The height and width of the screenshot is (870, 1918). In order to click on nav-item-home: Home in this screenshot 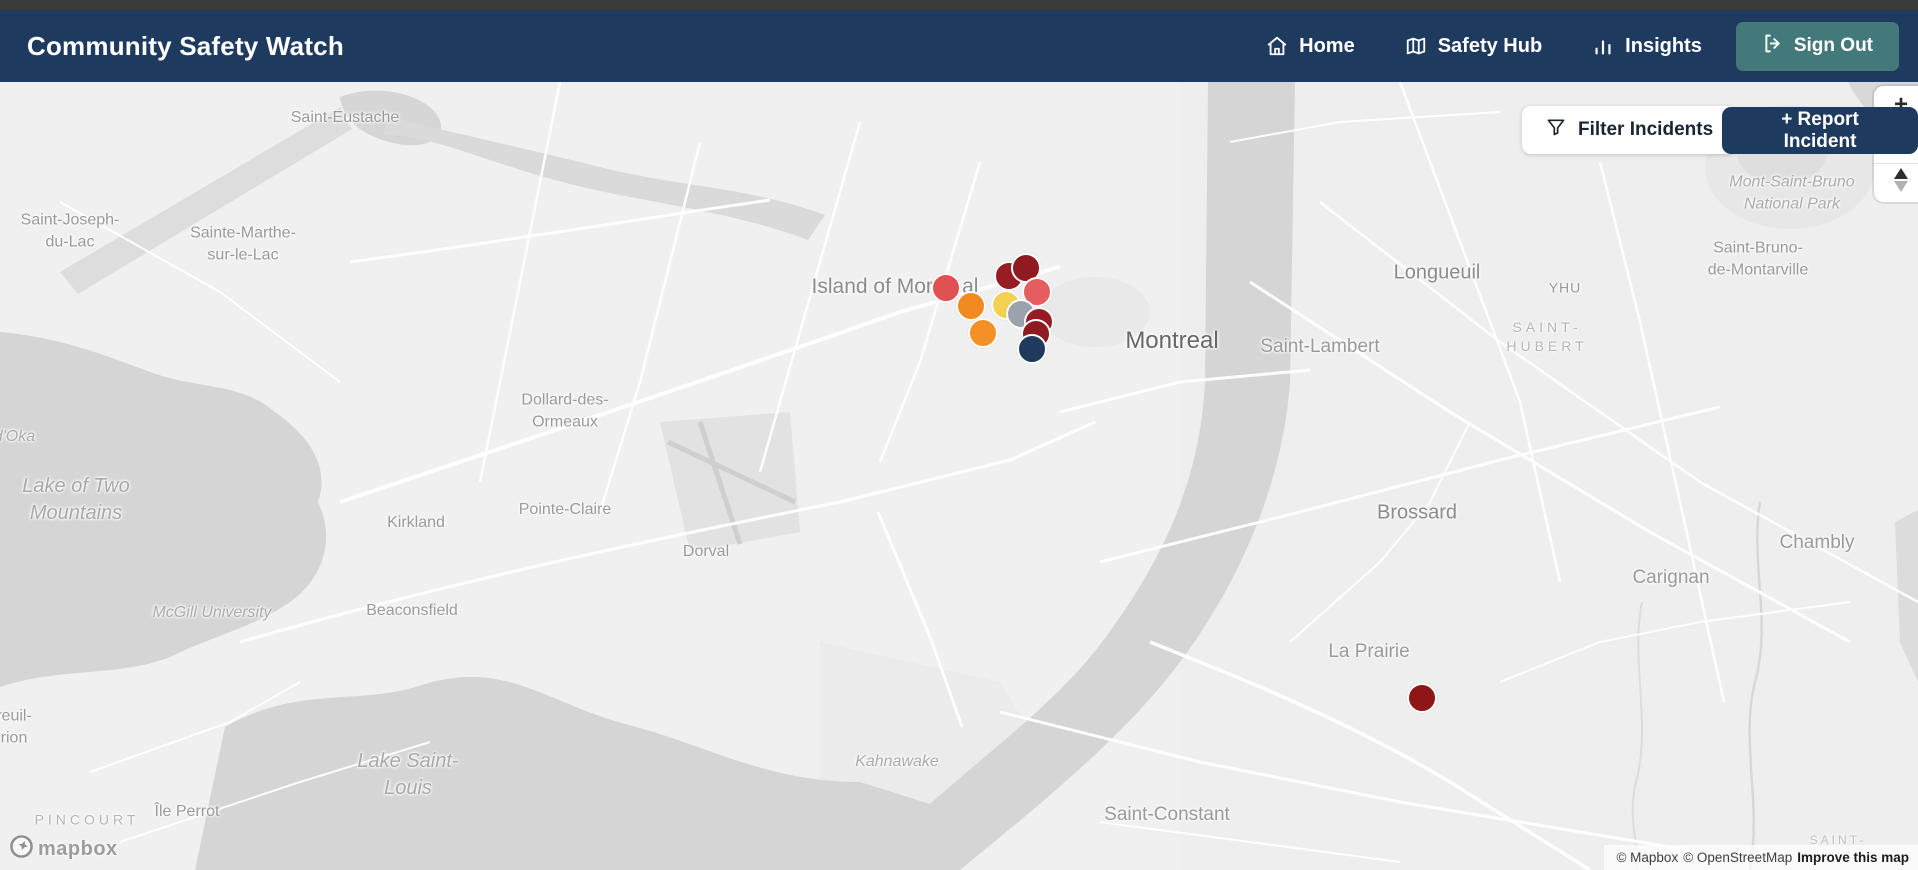, I will do `click(1310, 46)`.